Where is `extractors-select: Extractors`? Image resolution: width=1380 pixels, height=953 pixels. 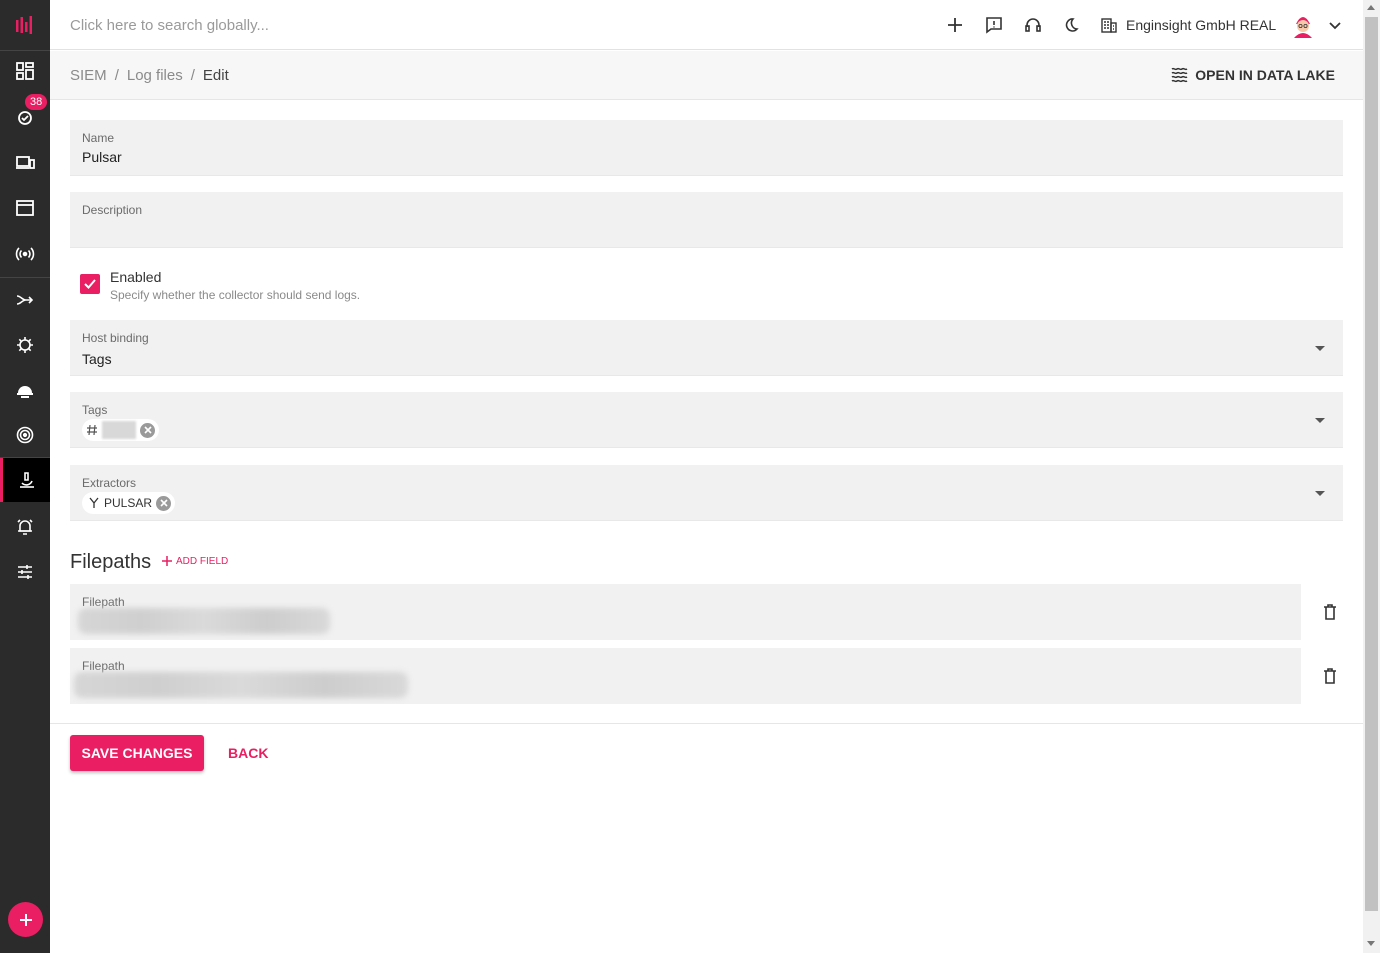
extractors-select: Extractors is located at coordinates (706, 493).